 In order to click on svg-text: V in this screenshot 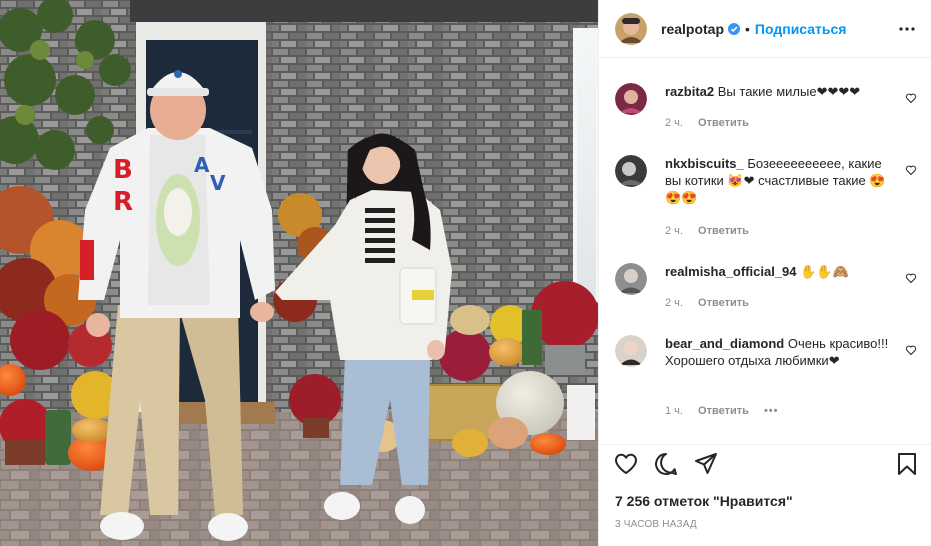, I will do `click(218, 183)`.